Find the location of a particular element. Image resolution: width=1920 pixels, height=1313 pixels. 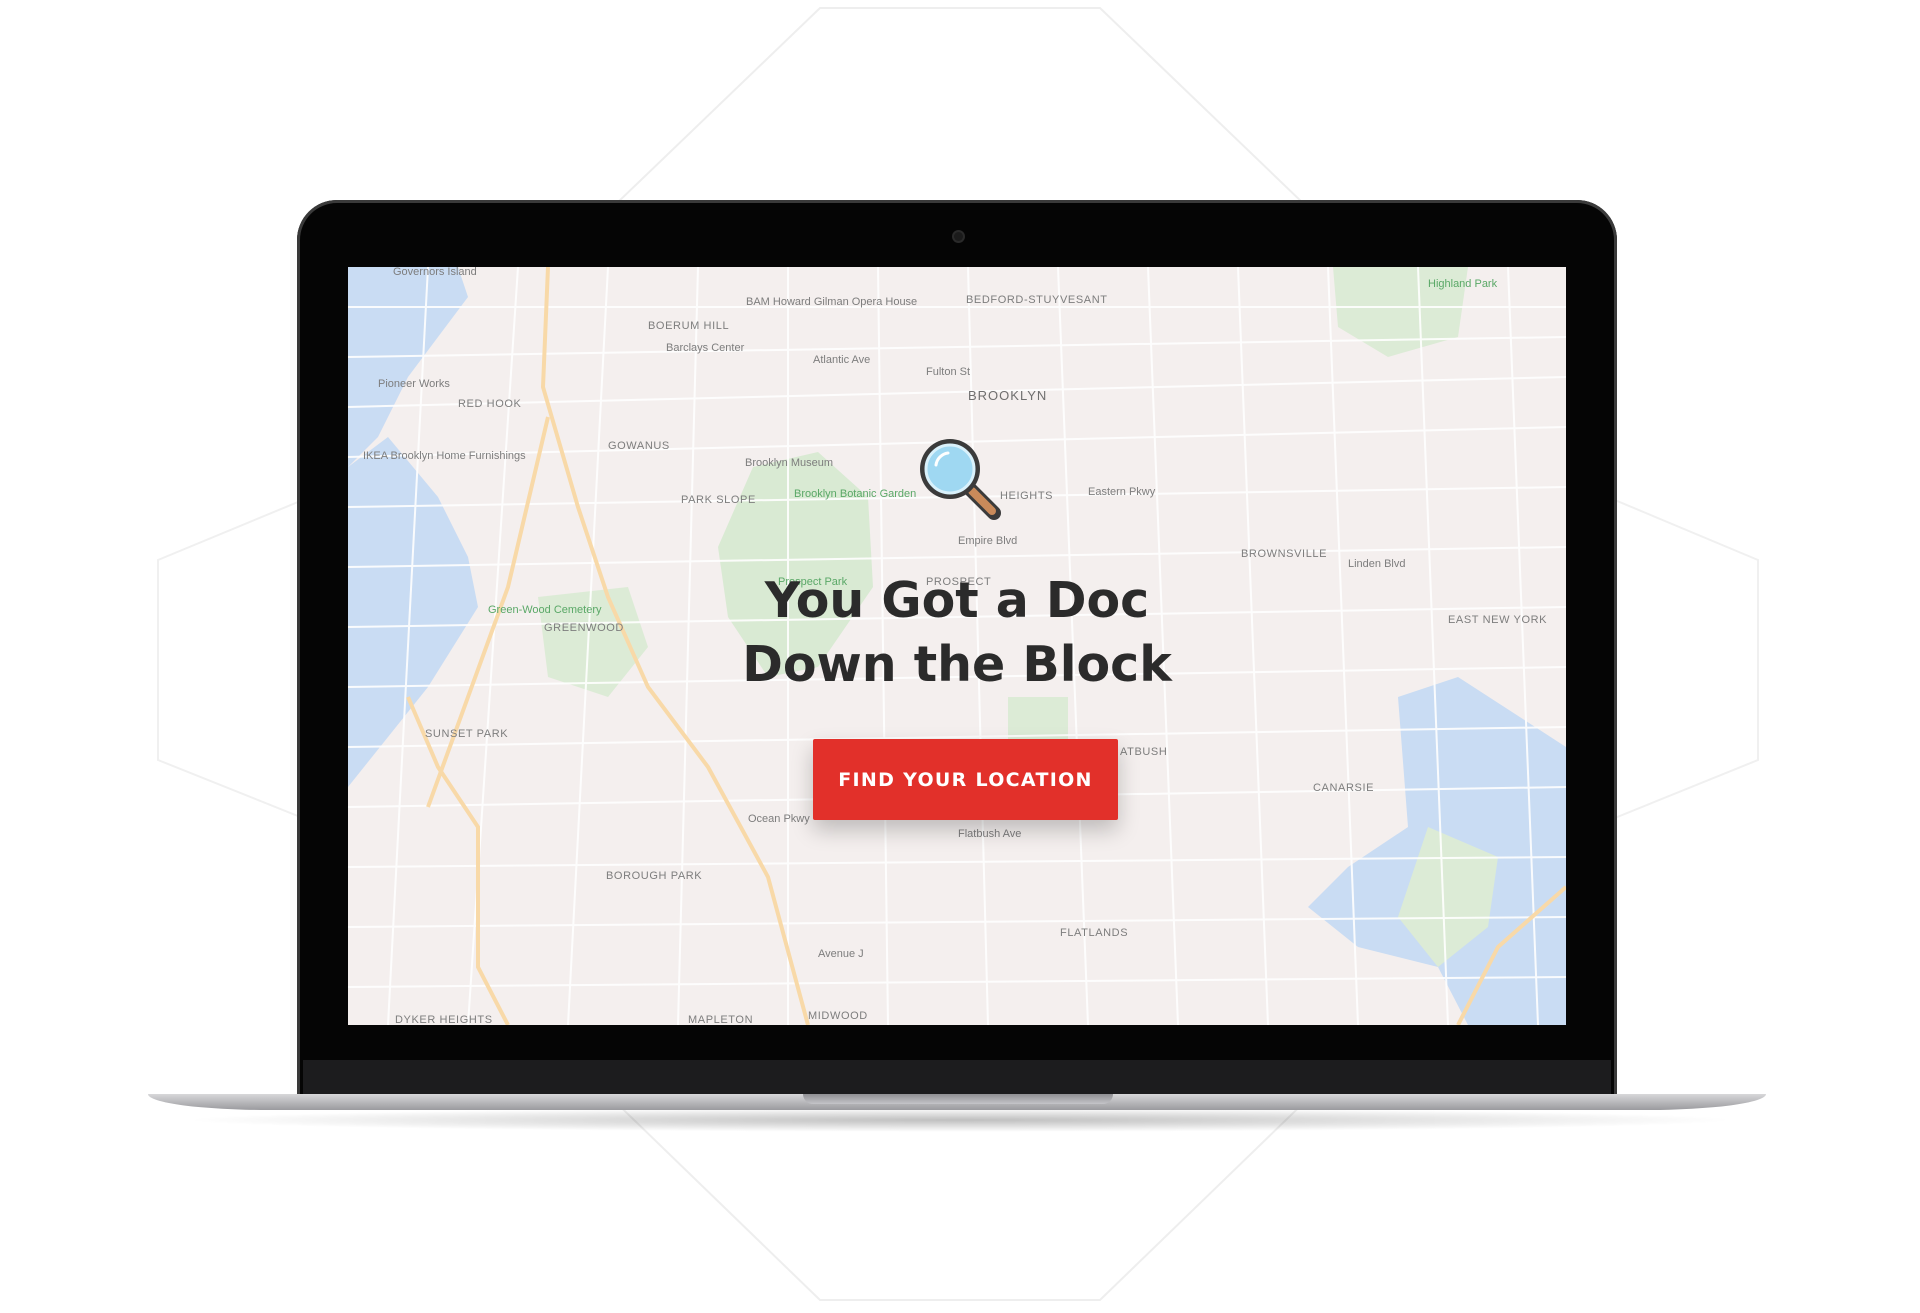

laptop-bottom-bezel is located at coordinates (957, 1077).